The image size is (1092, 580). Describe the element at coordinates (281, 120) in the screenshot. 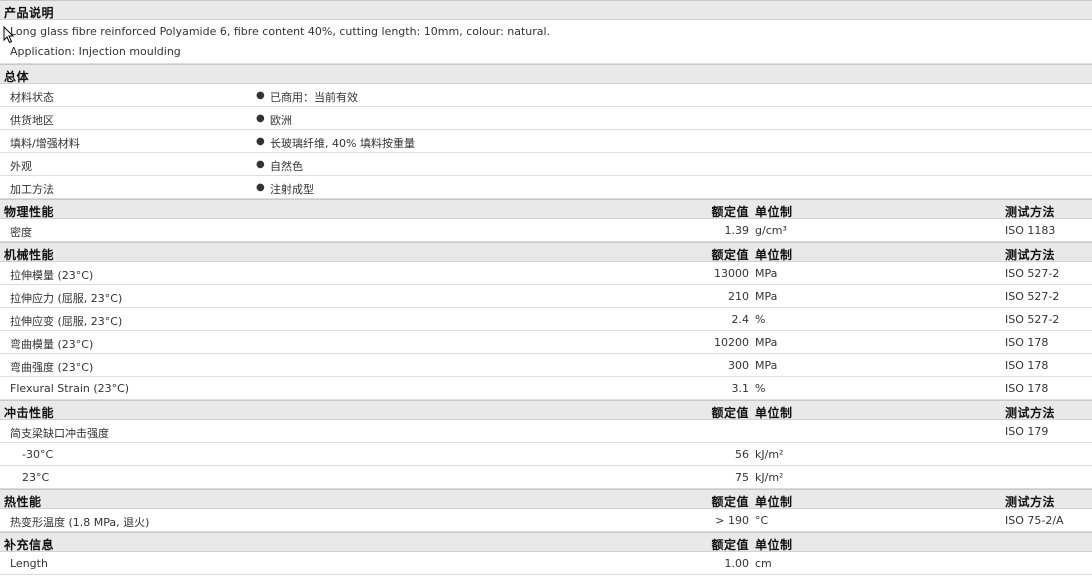

I see `property-value: 欧洲` at that location.